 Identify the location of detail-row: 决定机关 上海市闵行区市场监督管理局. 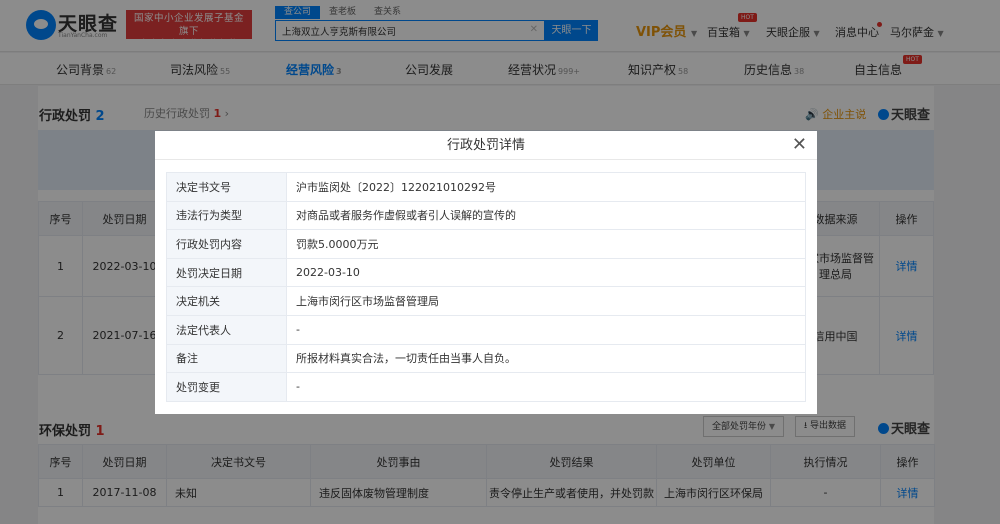
(486, 301).